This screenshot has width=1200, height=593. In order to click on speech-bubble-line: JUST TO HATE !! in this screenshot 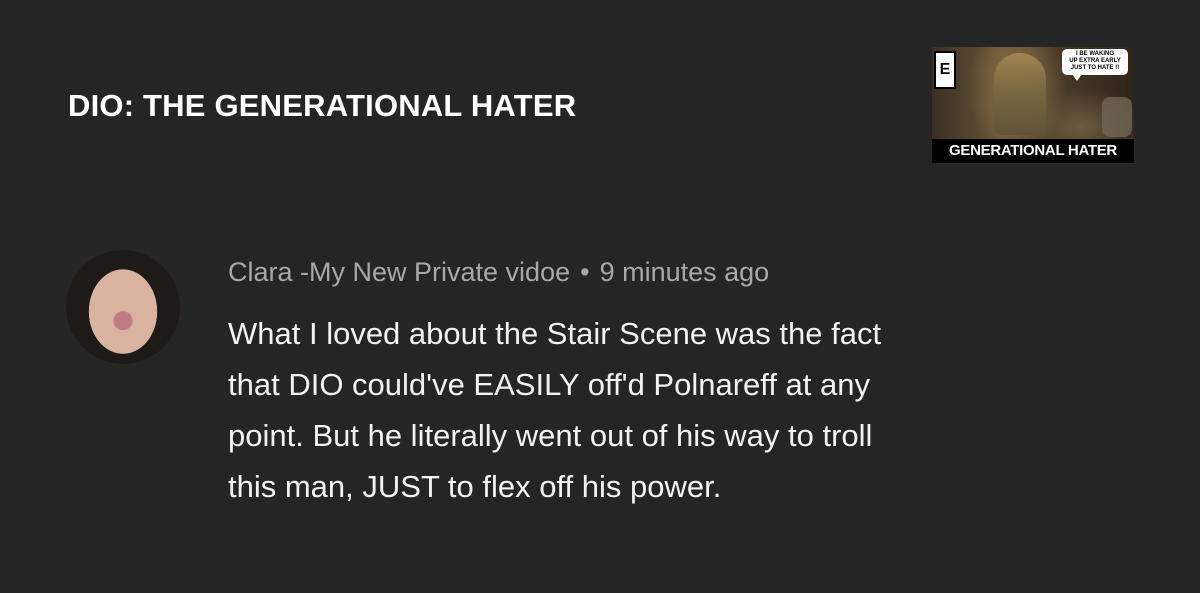, I will do `click(1095, 68)`.